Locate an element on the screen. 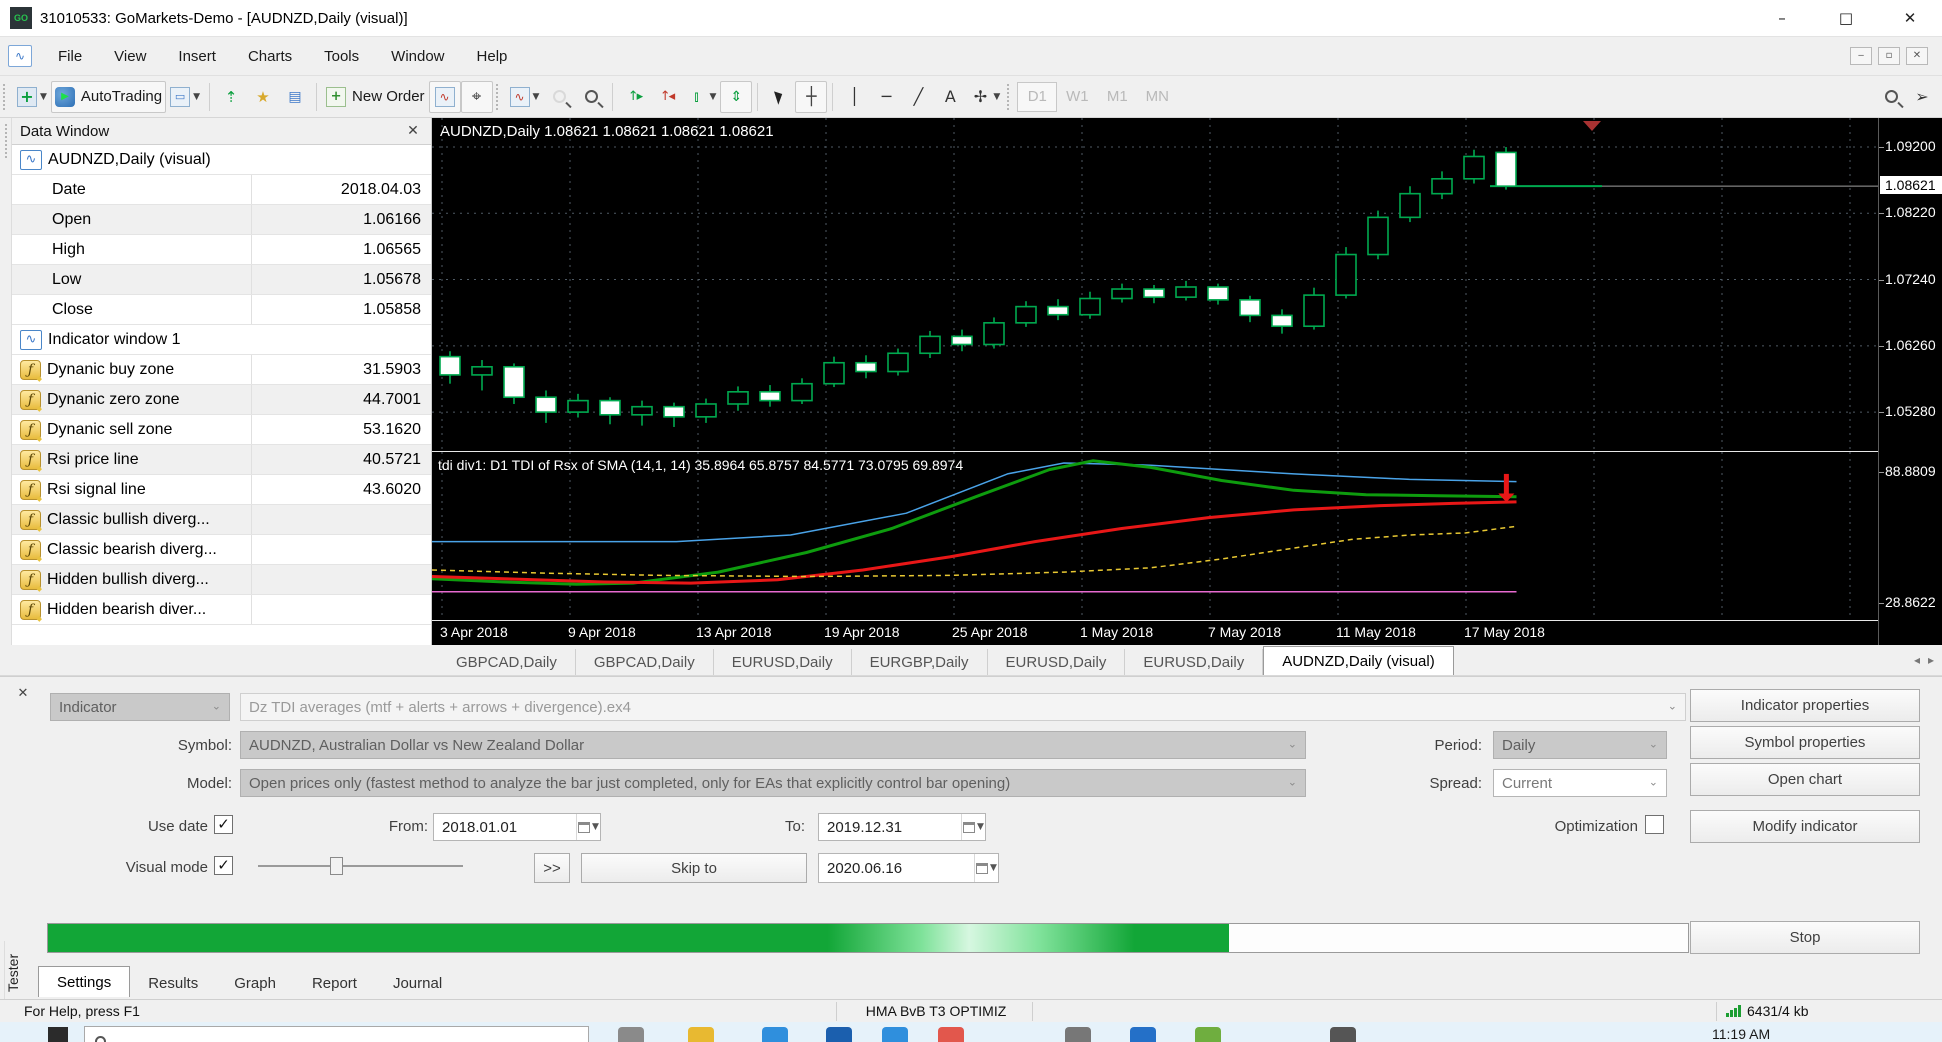 This screenshot has width=1942, height=1042. new-chart-button: + ▼ is located at coordinates (32, 97).